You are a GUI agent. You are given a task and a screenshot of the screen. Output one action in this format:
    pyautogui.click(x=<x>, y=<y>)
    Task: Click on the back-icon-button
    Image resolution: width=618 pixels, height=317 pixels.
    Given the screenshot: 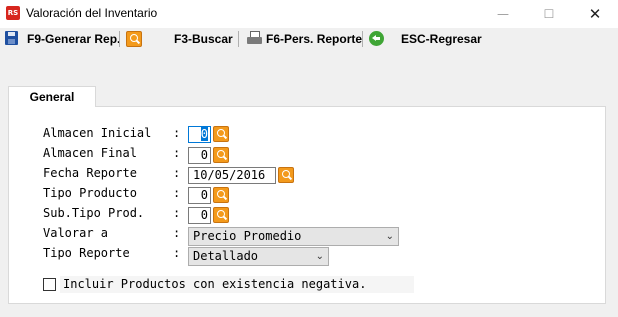 What is the action you would take?
    pyautogui.click(x=378, y=39)
    